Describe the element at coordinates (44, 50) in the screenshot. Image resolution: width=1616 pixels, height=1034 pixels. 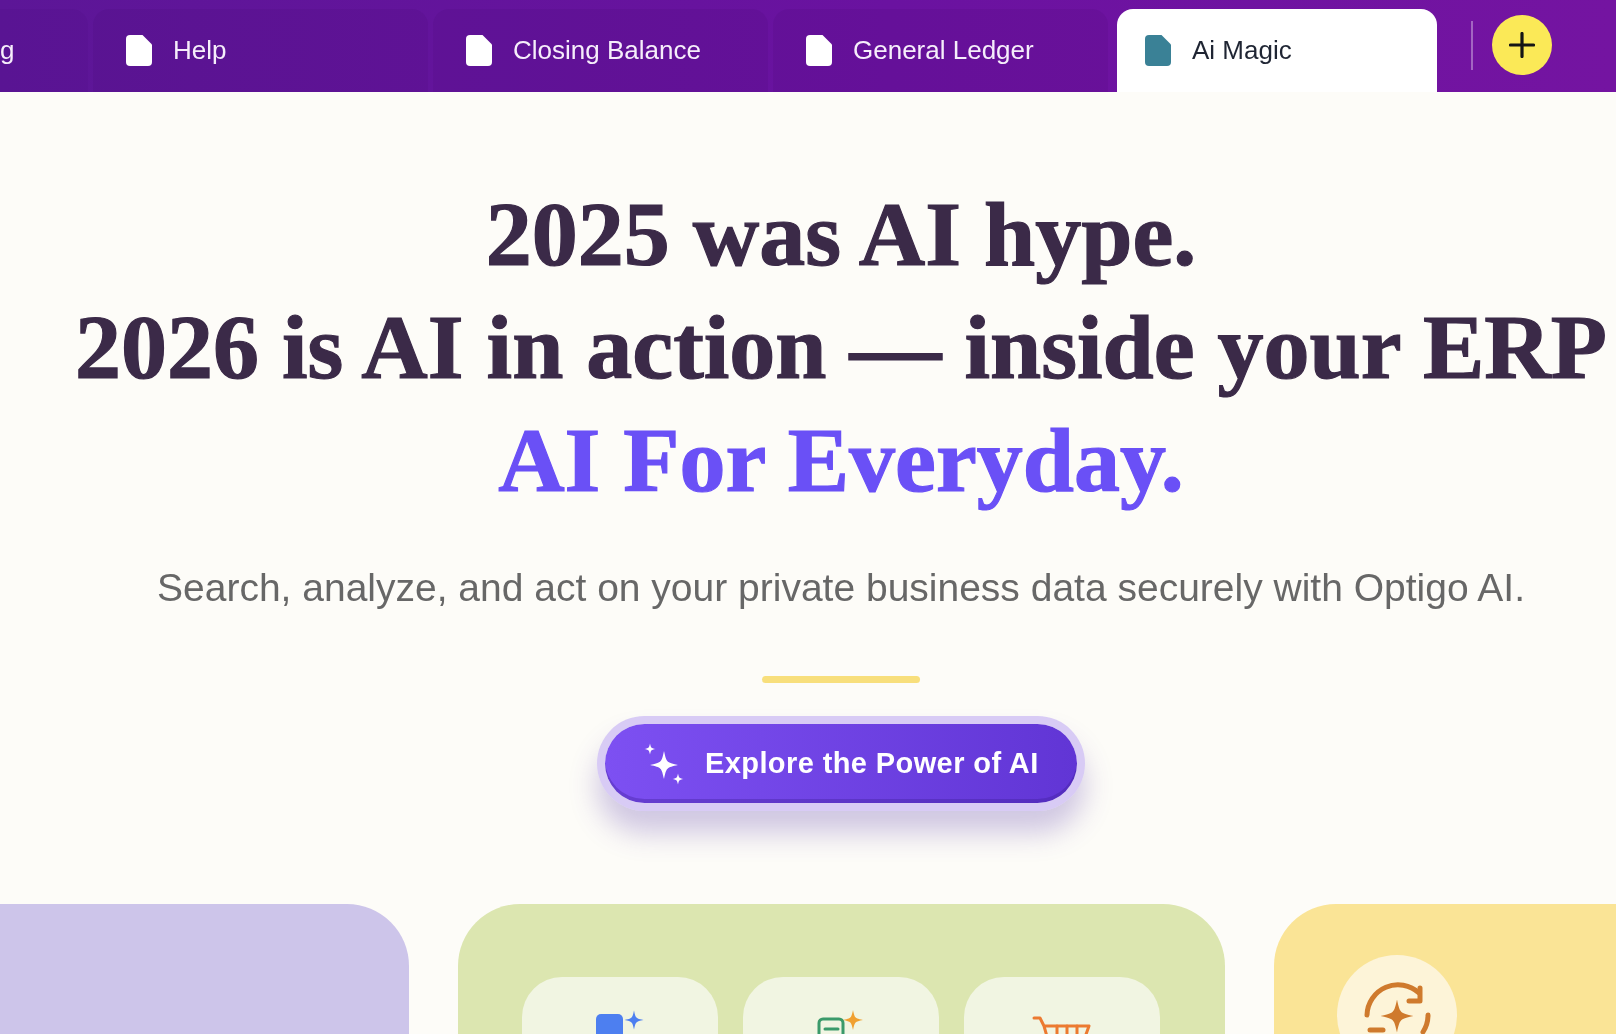
I see `tab: g` at that location.